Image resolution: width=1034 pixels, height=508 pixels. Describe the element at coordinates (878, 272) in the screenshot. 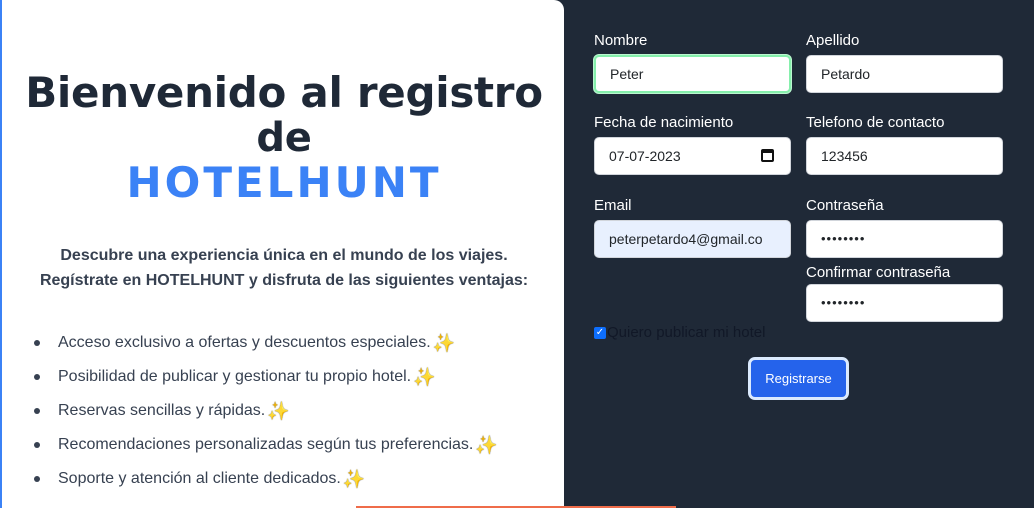

I see `confirmar-label: Confirmar contraseña` at that location.